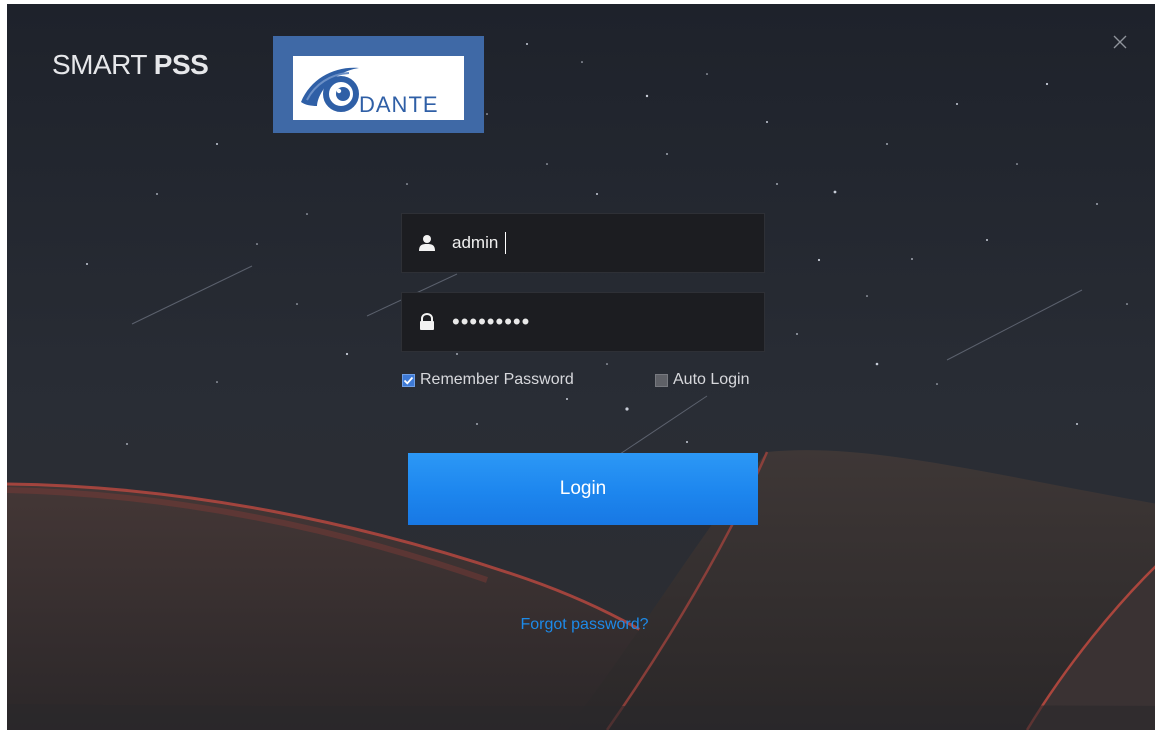  What do you see at coordinates (584, 625) in the screenshot?
I see `forgot-password-link: Forgot password?` at bounding box center [584, 625].